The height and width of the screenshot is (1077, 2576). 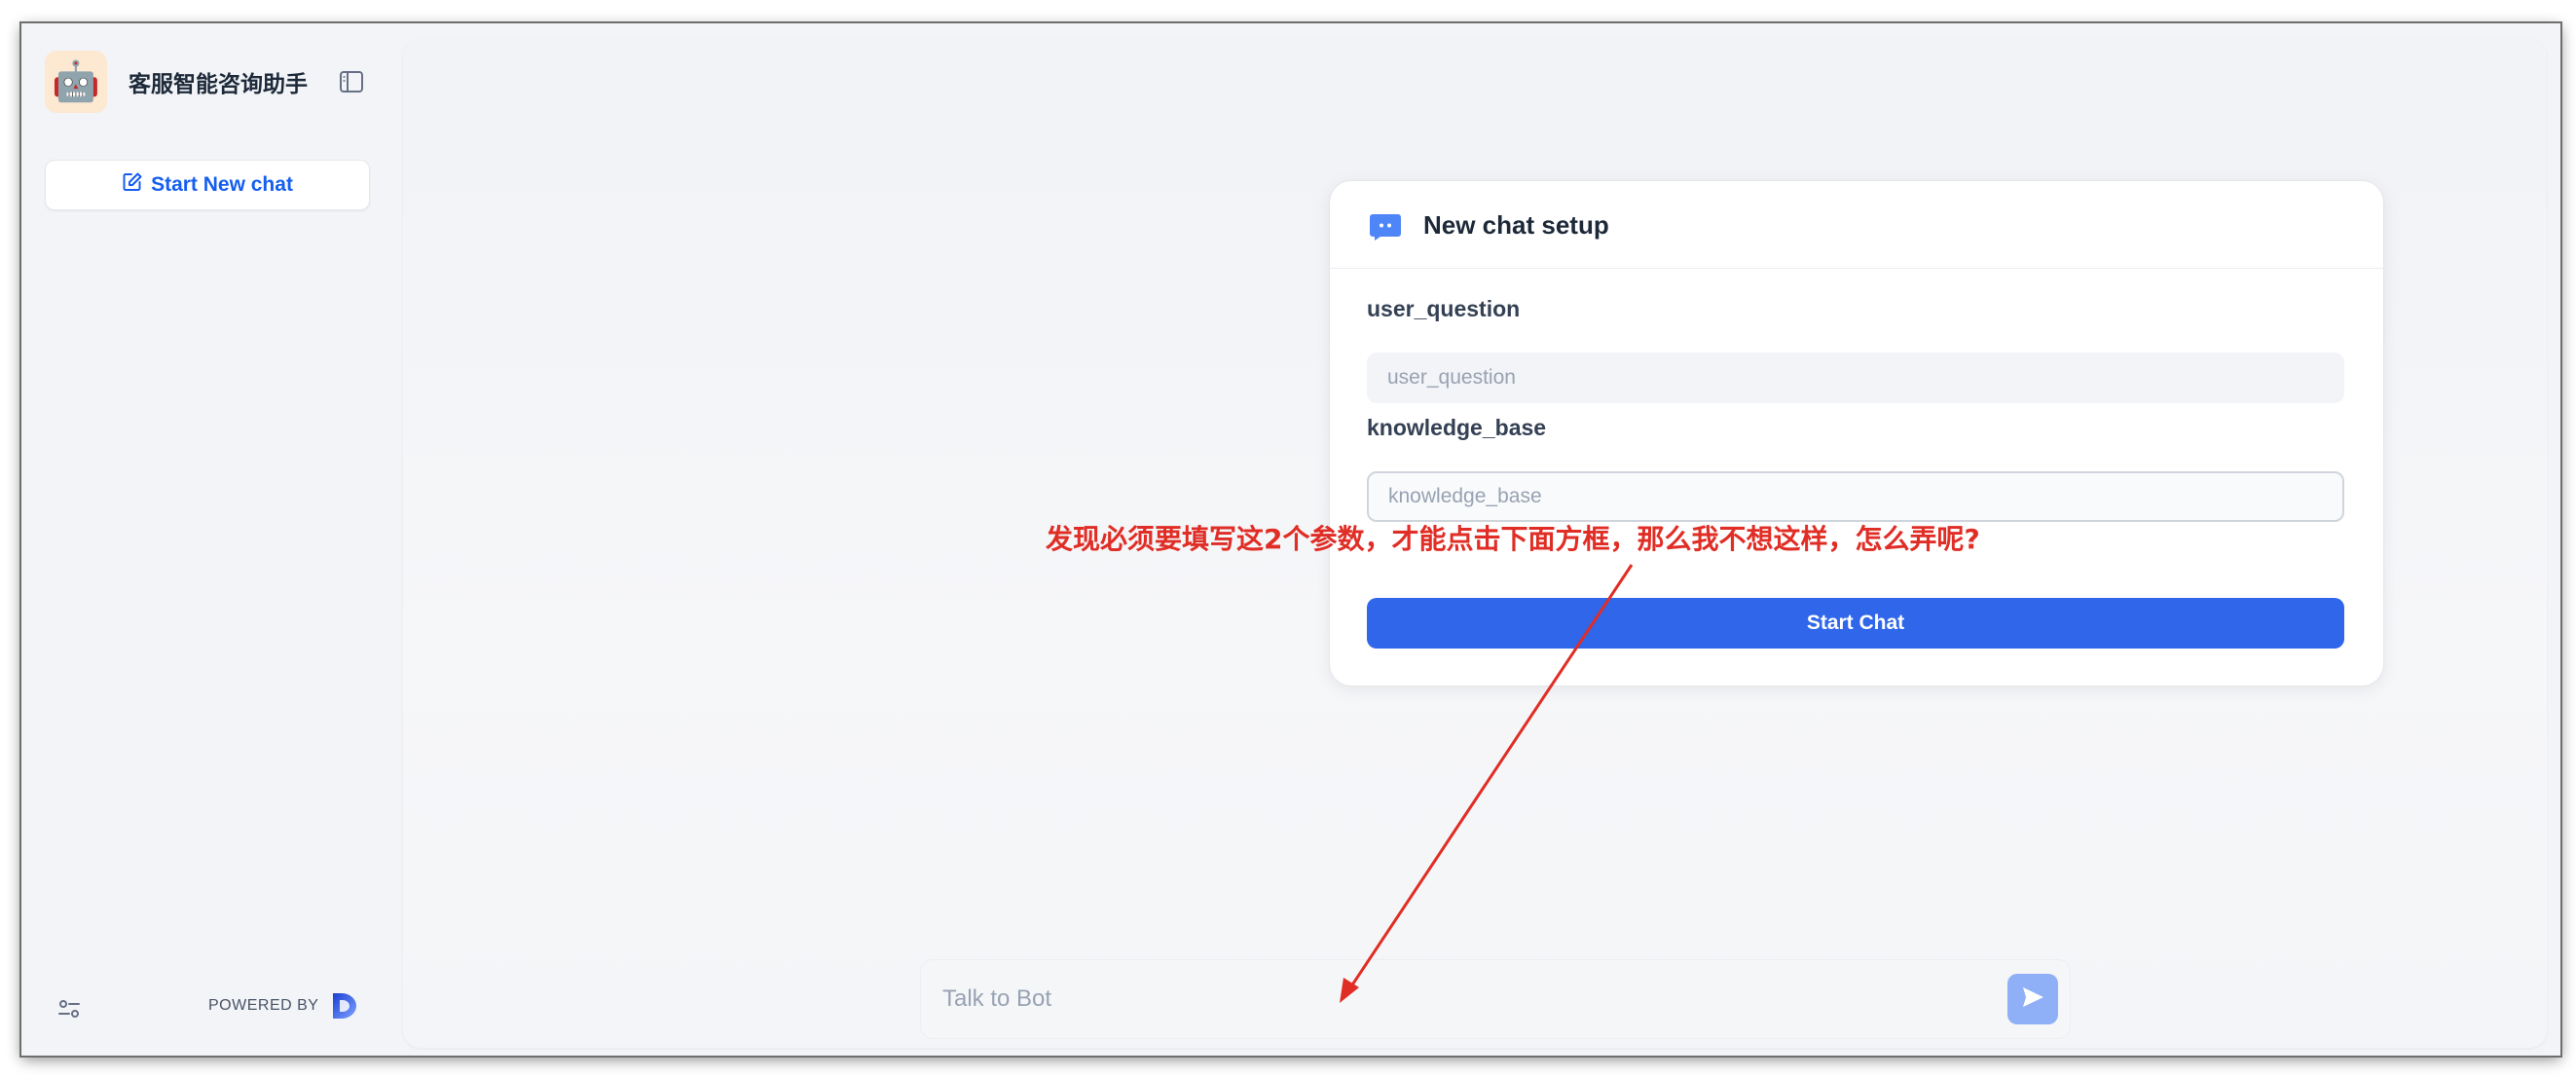 I want to click on chat-bot-icon, so click(x=1385, y=226).